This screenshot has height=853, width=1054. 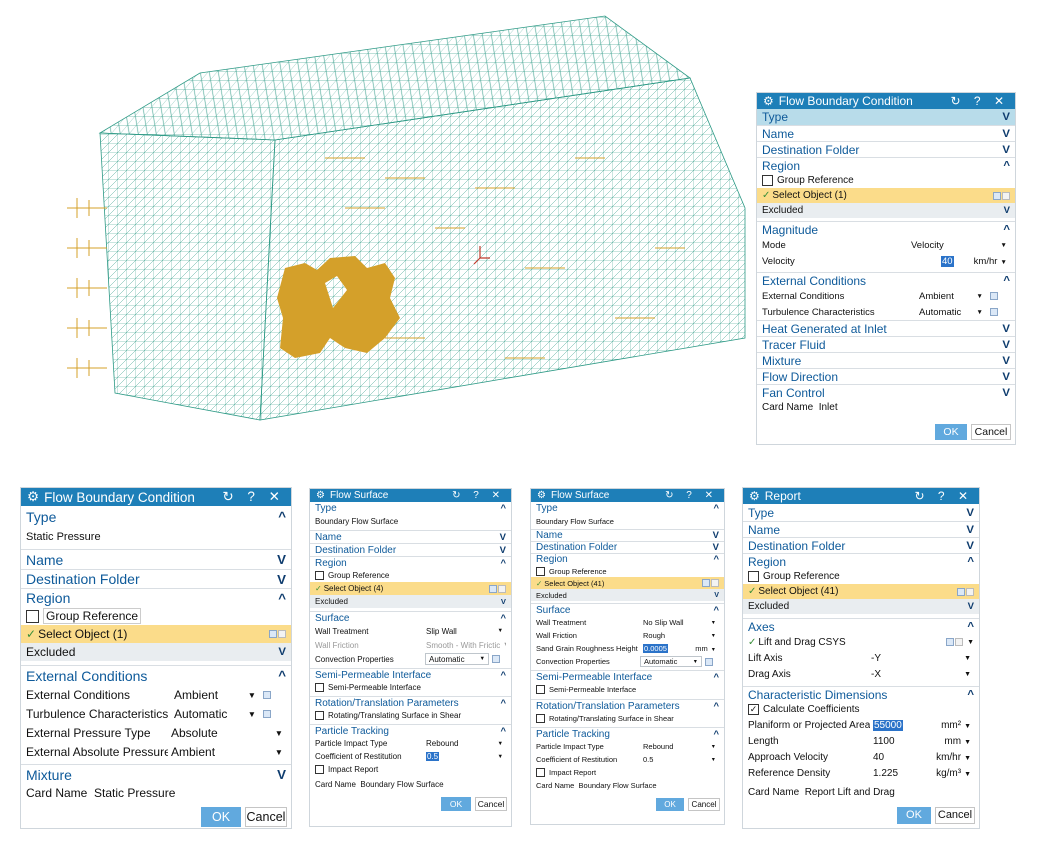 I want to click on section-external-conditions: External Conditions ^, so click(x=156, y=675).